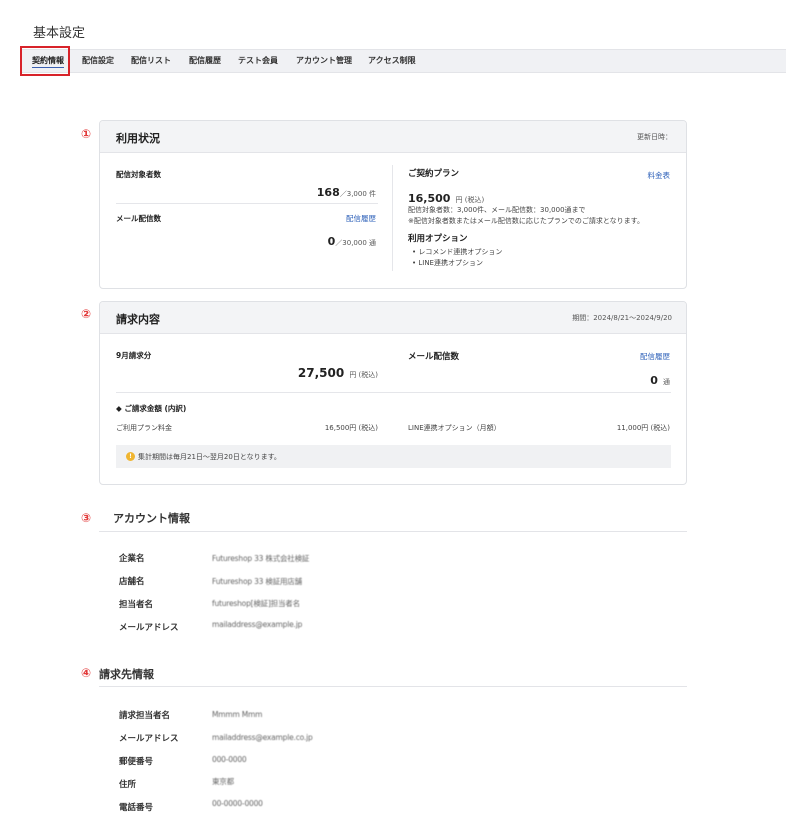  Describe the element at coordinates (654, 137) in the screenshot. I see `updated-at: 更新日時：` at that location.